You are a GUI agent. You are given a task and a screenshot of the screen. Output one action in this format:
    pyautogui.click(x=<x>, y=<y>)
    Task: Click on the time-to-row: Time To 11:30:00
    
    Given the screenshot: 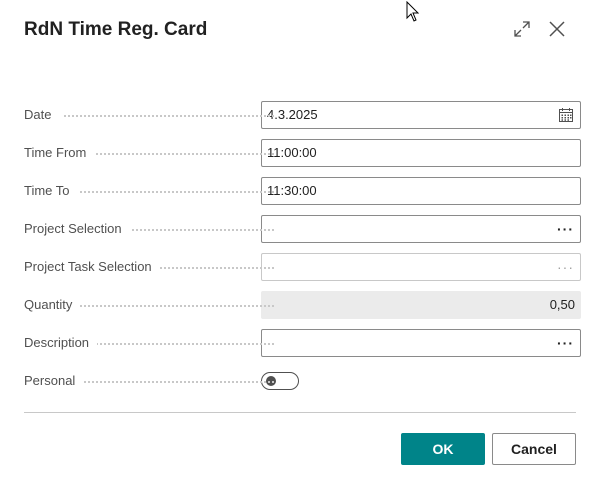 What is the action you would take?
    pyautogui.click(x=302, y=191)
    